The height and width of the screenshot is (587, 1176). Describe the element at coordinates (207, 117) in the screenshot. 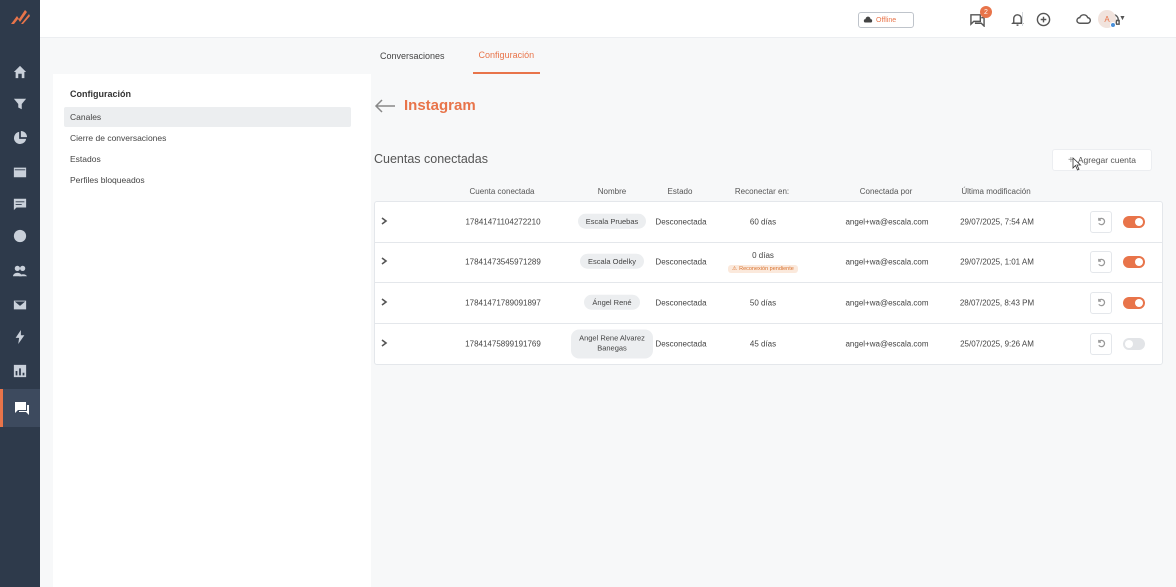

I see `config-item-canales: Canales` at that location.